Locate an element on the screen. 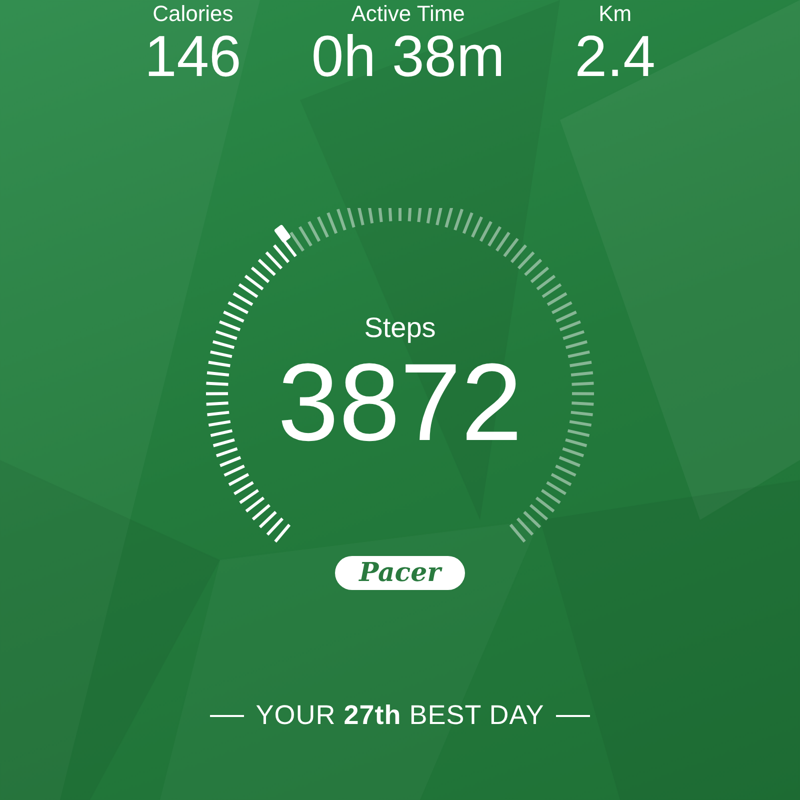 The width and height of the screenshot is (800, 800). stat-value: 2.4 is located at coordinates (615, 57).